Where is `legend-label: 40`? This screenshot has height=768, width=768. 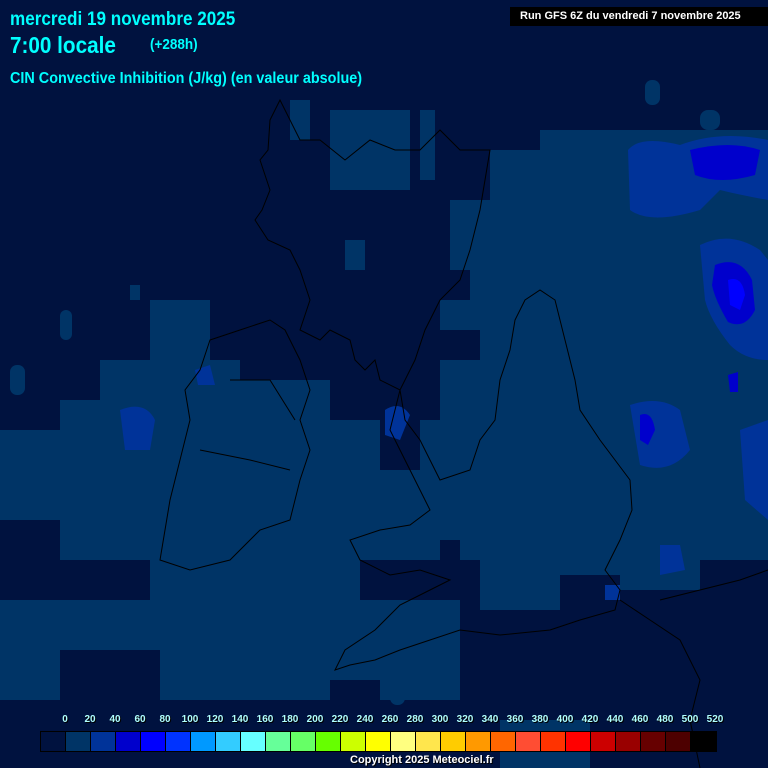
legend-label: 40 is located at coordinates (115, 719).